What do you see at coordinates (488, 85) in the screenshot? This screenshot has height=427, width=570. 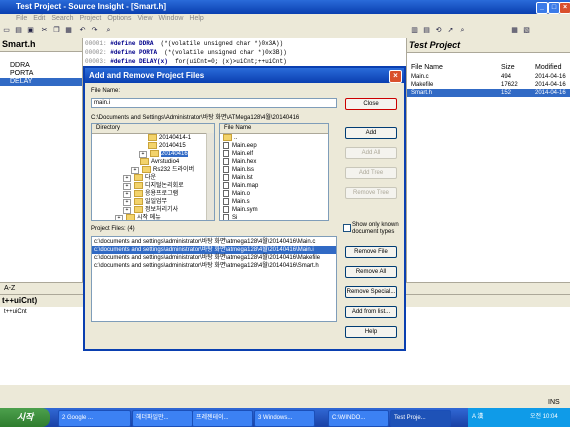 I see `project-file-row: Makefile 17622 2014-04-16` at bounding box center [488, 85].